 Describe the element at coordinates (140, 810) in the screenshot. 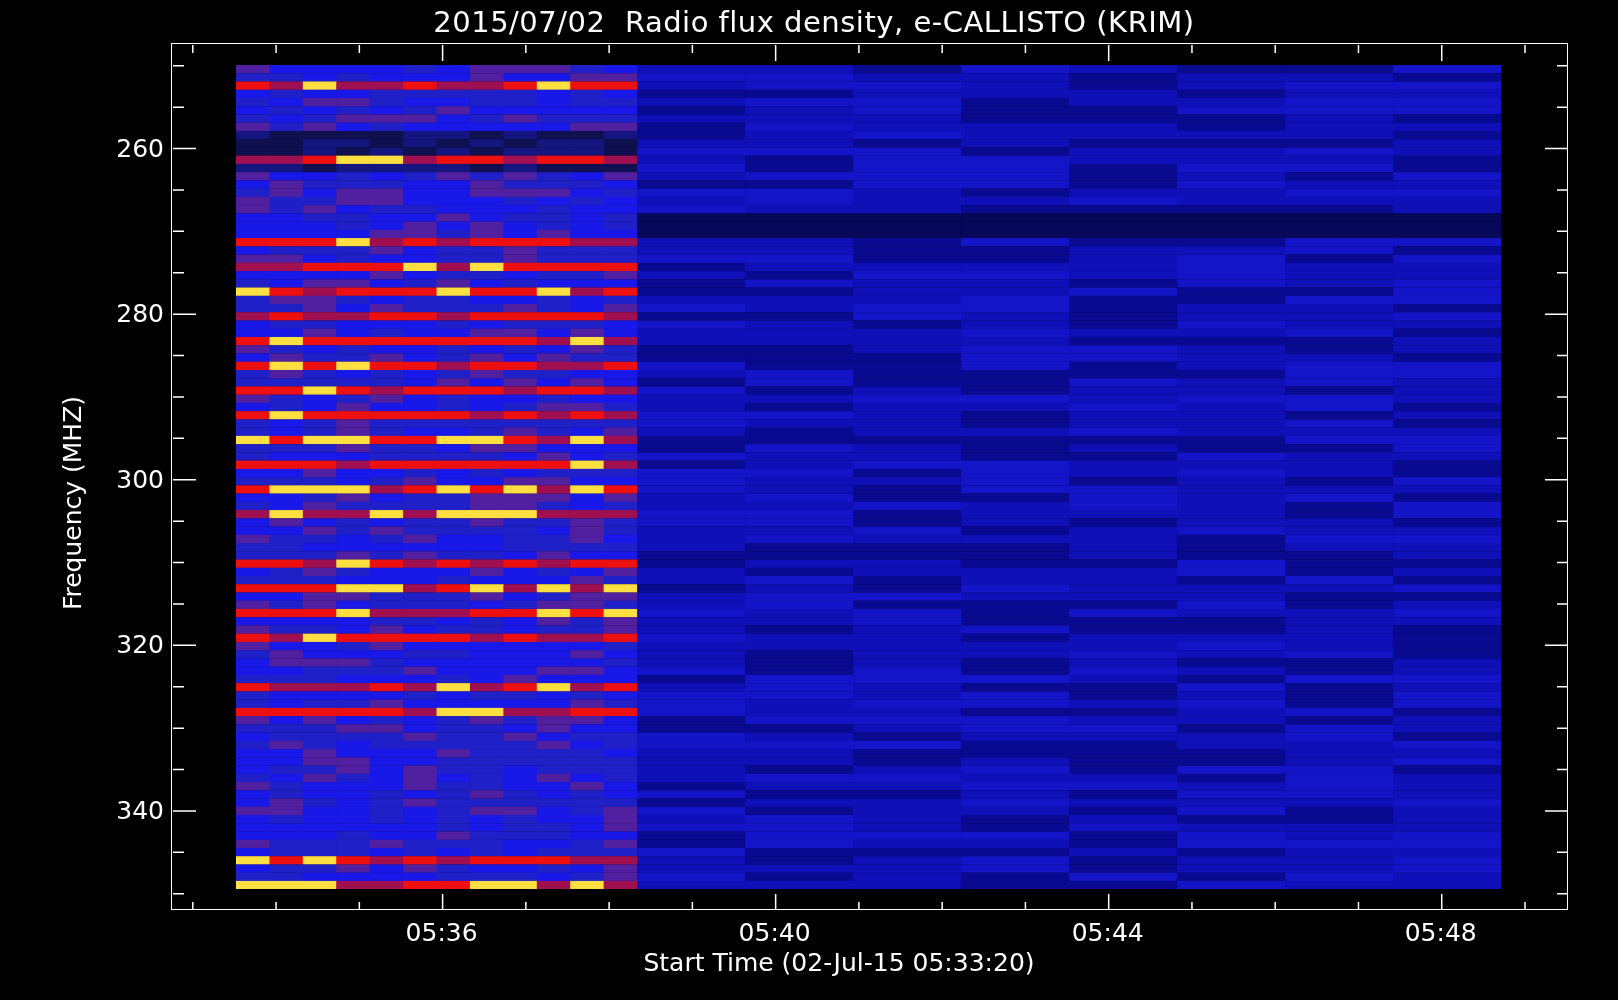

I see `y-tick-label: 340` at that location.